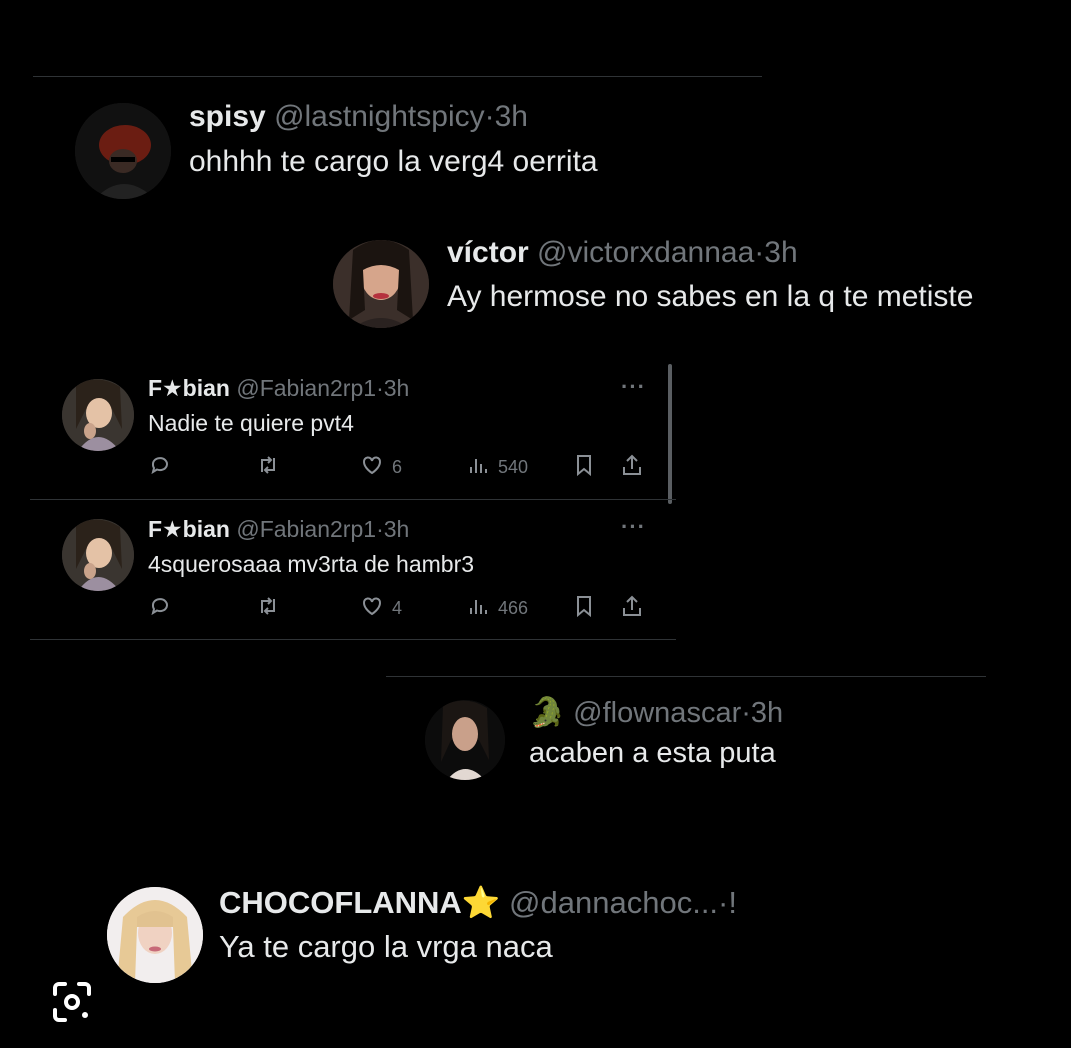 This screenshot has height=1048, width=1071. Describe the element at coordinates (227, 116) in the screenshot. I see `display-name: spisy` at that location.